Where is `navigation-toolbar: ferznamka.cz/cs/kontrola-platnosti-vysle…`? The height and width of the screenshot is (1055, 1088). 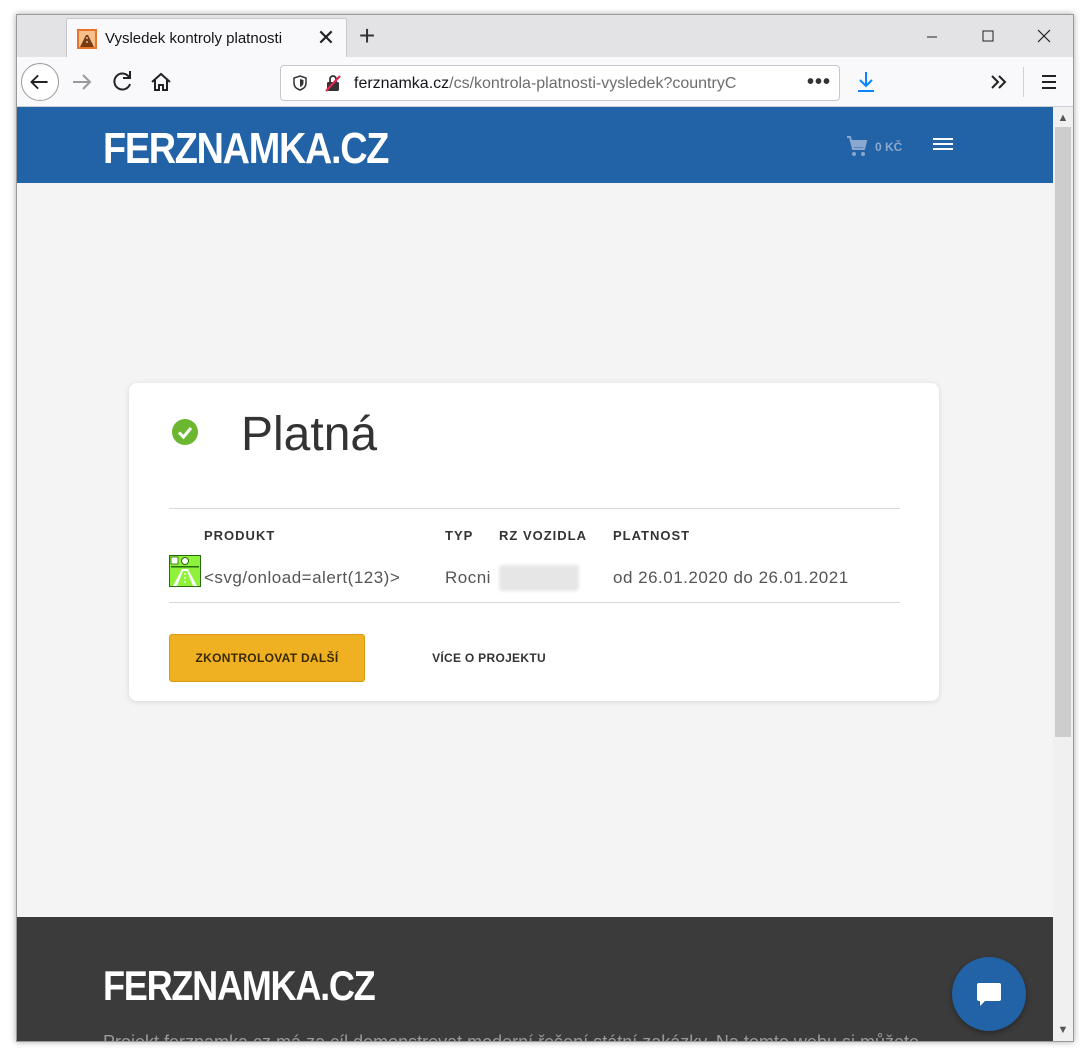 navigation-toolbar: ferznamka.cz/cs/kontrola-platnosti-vysle… is located at coordinates (545, 82).